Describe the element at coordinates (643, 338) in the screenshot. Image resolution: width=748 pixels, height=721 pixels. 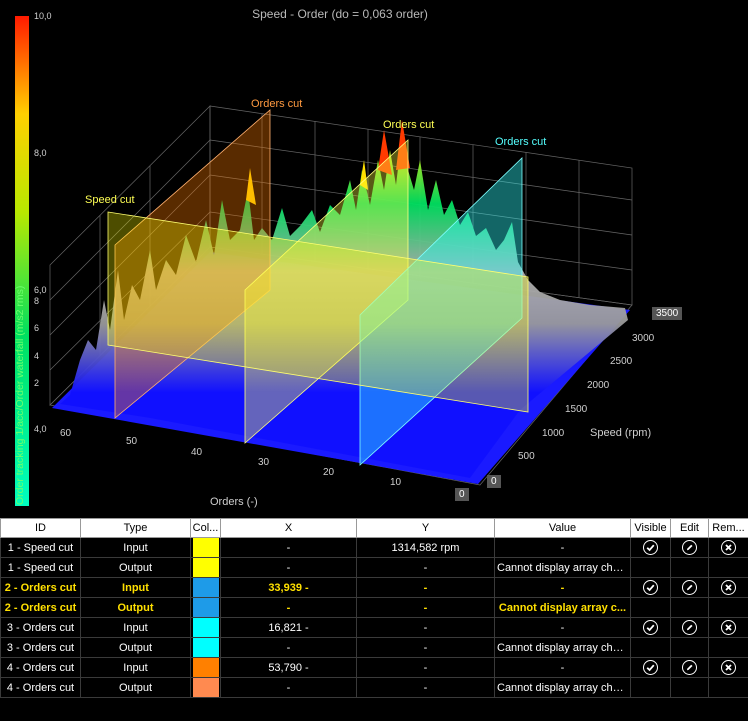
I see `speed-tick: 3000` at that location.